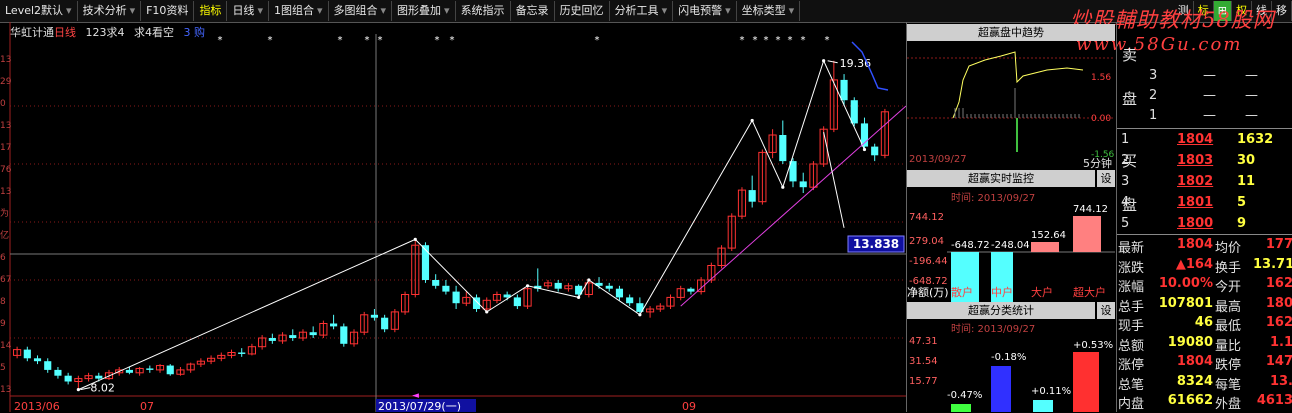  Describe the element at coordinates (1228, 385) in the screenshot. I see `stat-key: 每笔` at that location.